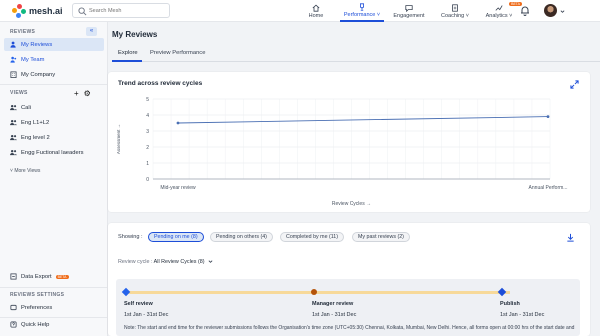 Image resolution: width=600 pixels, height=336 pixels. I want to click on series-line, so click(363, 120).